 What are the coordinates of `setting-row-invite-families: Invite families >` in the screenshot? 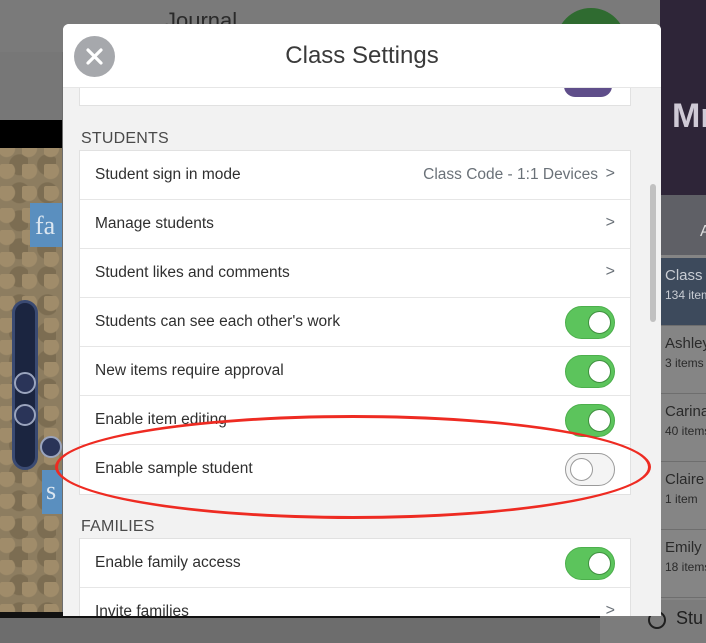 It's located at (355, 602).